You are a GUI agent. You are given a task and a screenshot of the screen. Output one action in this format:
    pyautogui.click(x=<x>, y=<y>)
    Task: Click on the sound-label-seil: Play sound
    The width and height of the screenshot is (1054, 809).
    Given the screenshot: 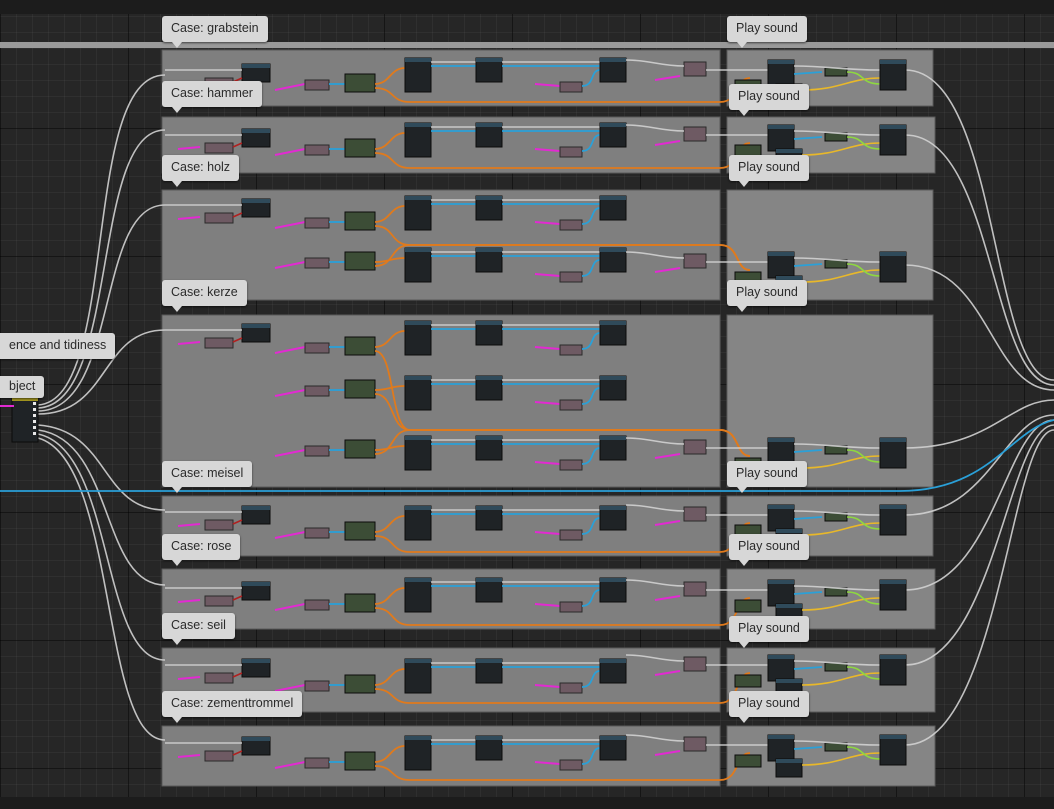 What is the action you would take?
    pyautogui.click(x=769, y=632)
    